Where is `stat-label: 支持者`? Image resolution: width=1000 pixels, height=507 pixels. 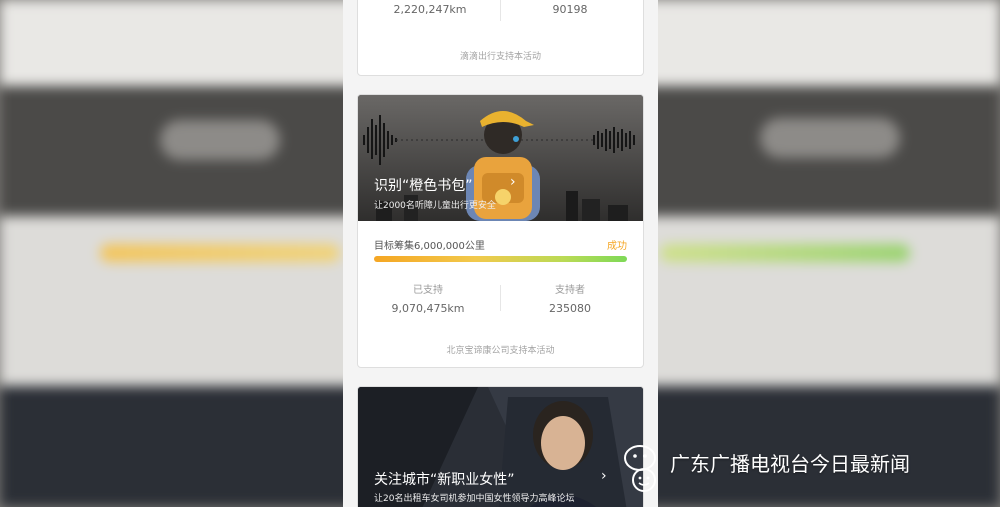
stat-label: 支持者 is located at coordinates (570, 290).